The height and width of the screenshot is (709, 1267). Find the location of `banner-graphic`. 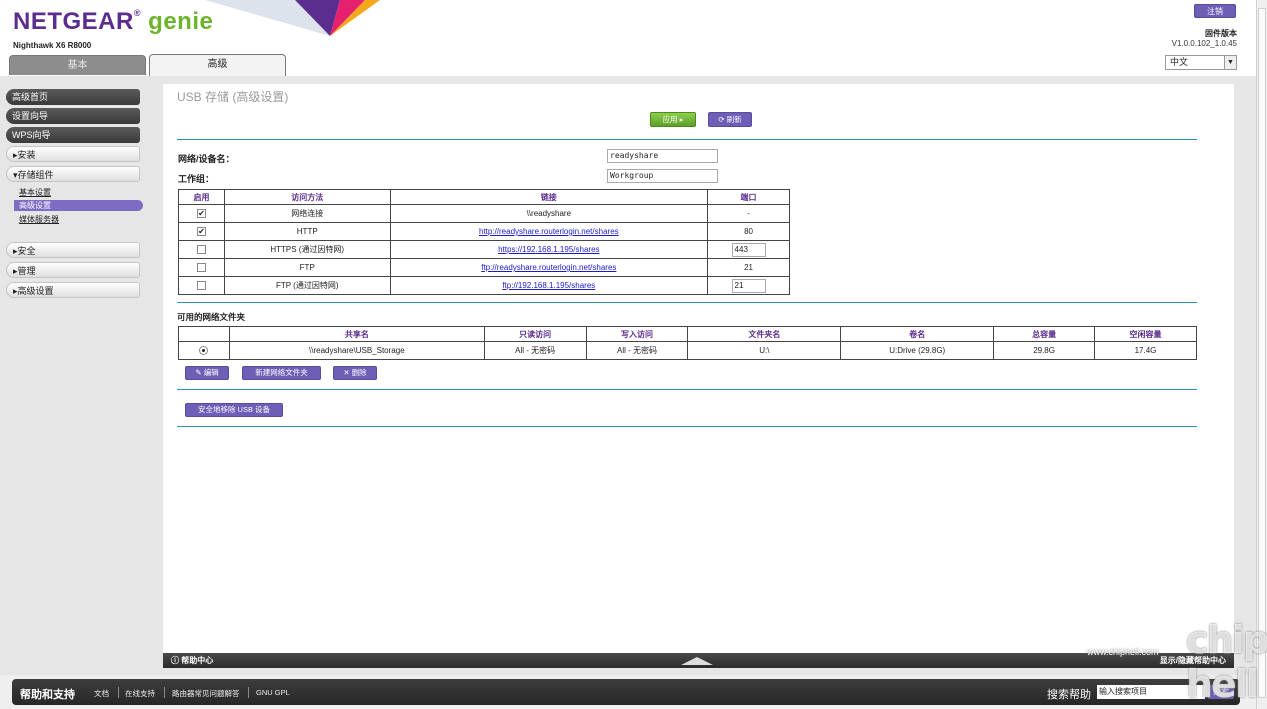

banner-graphic is located at coordinates (292, 18).